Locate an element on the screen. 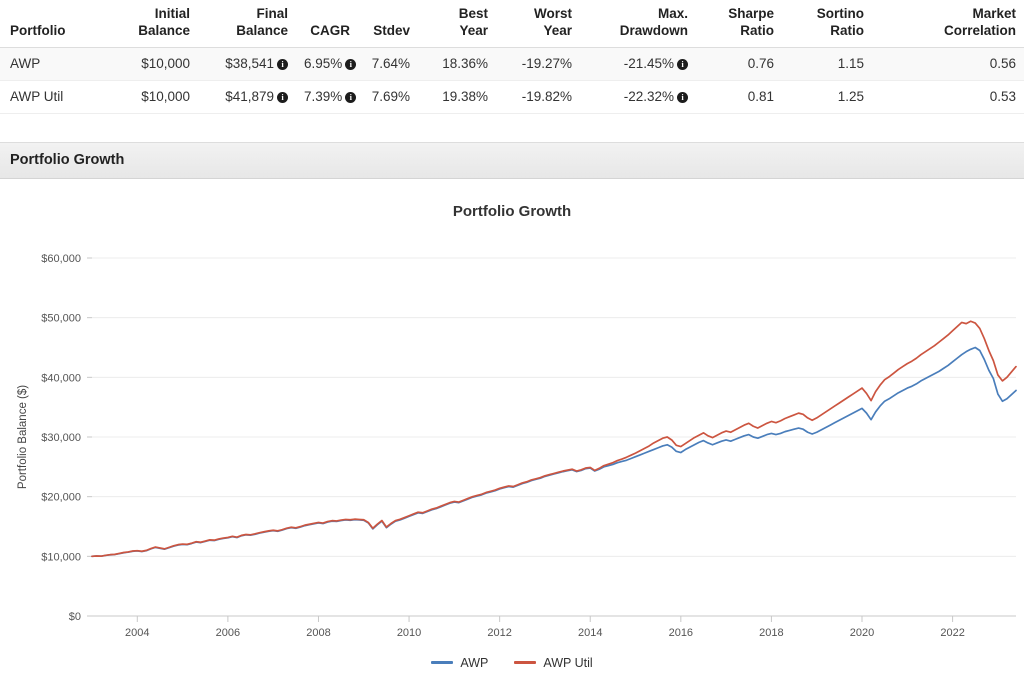 Image resolution: width=1024 pixels, height=697 pixels. cell-stdev: 7.69% is located at coordinates (388, 97).